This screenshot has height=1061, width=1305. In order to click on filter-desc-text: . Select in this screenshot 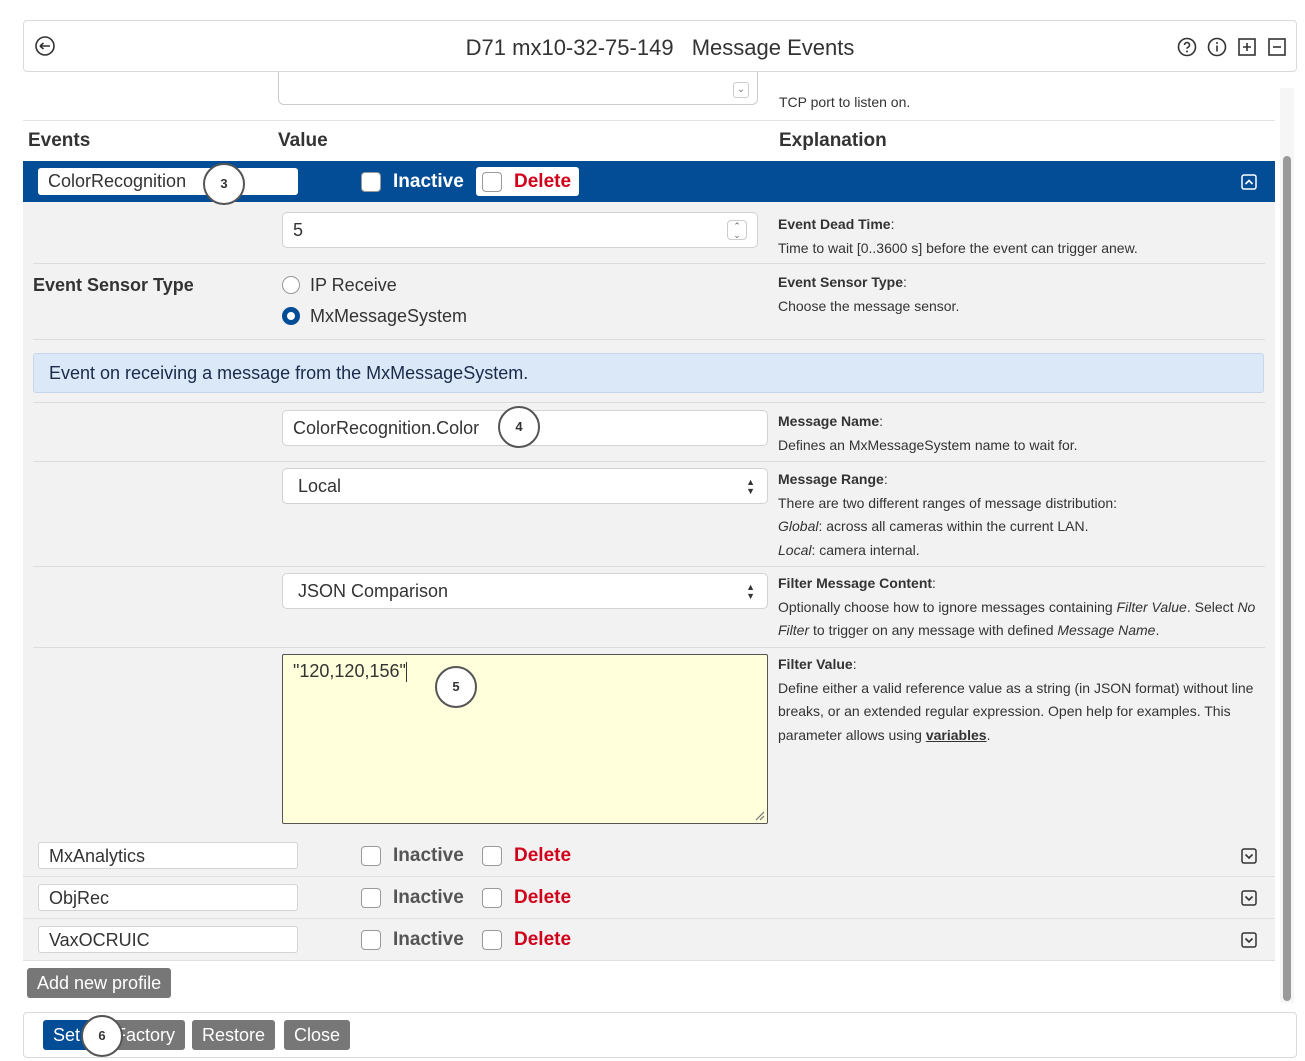, I will do `click(1212, 606)`.